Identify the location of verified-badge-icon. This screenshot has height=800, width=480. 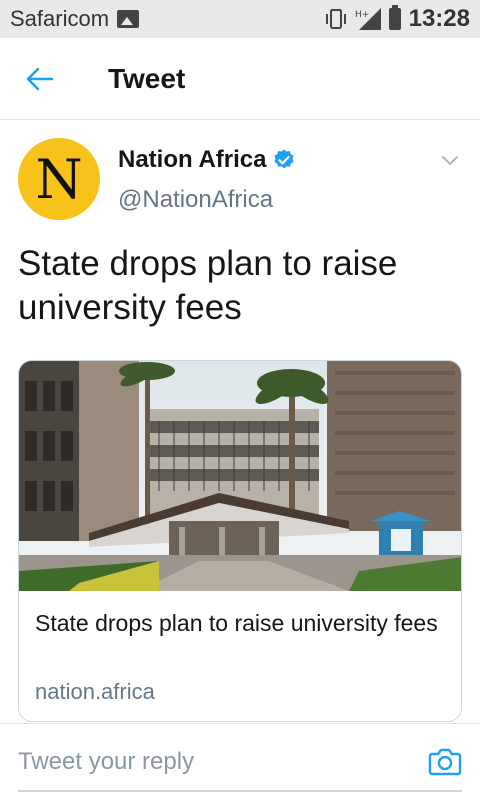
(284, 159).